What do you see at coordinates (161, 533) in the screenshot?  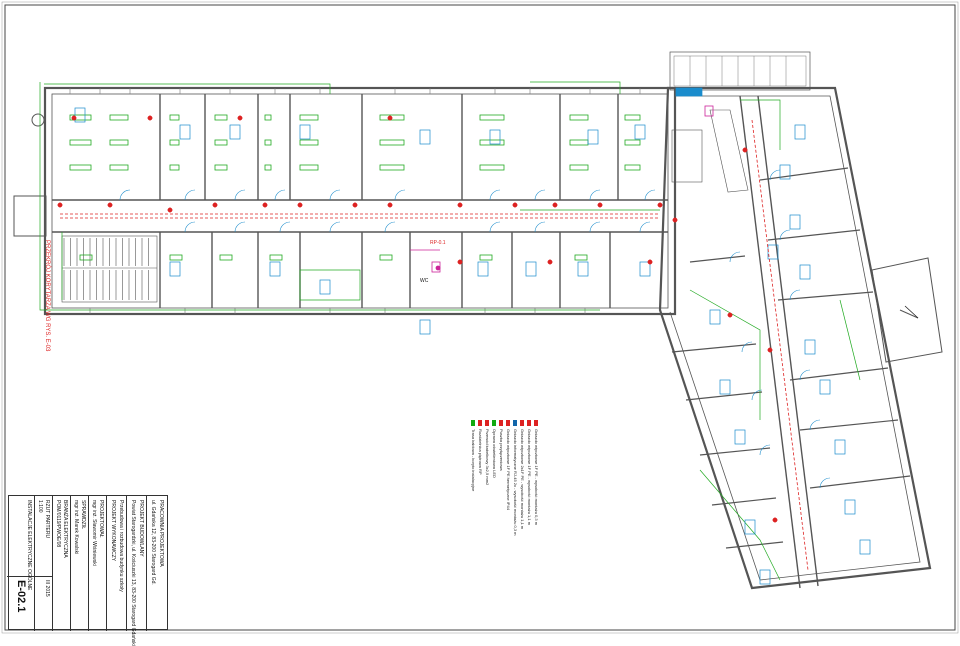 I see `company-name: PRACOWNIA PROJEKTOWA` at bounding box center [161, 533].